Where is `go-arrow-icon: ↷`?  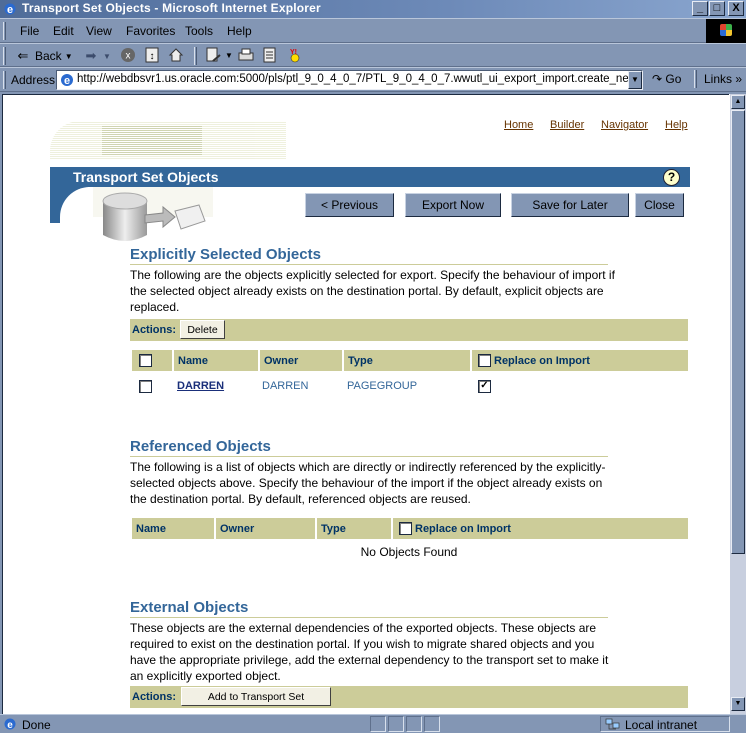 go-arrow-icon: ↷ is located at coordinates (657, 79).